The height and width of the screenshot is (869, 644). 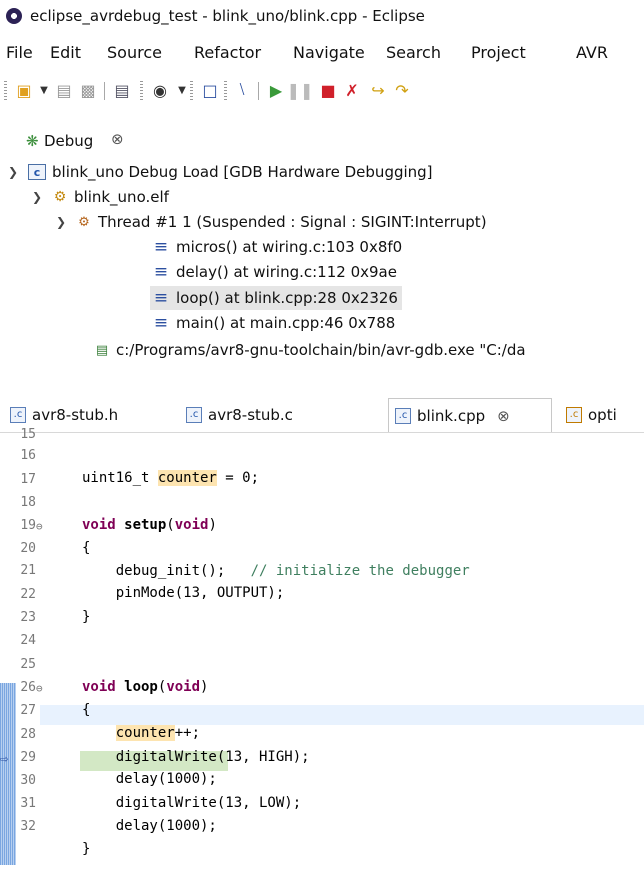 What do you see at coordinates (88, 90) in the screenshot?
I see `save-all-icon: ▩` at bounding box center [88, 90].